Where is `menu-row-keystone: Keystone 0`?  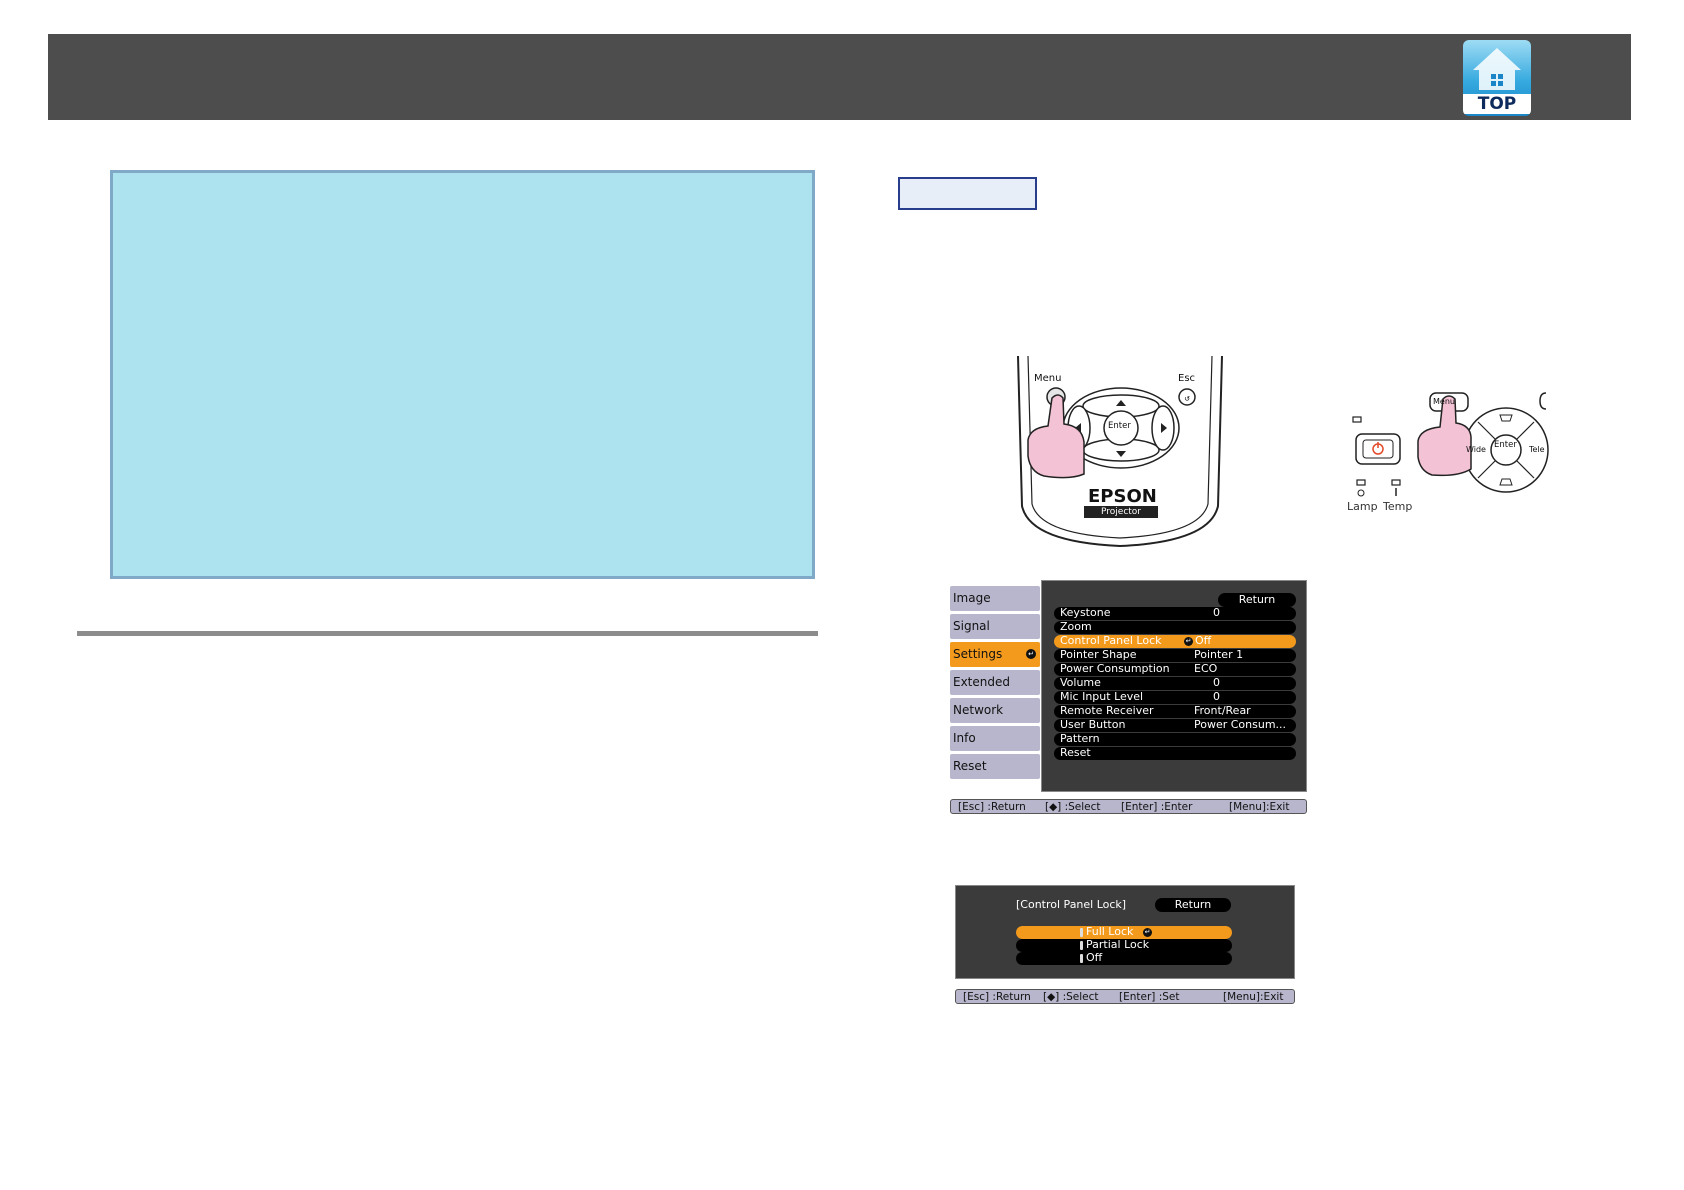 menu-row-keystone: Keystone 0 is located at coordinates (1175, 613).